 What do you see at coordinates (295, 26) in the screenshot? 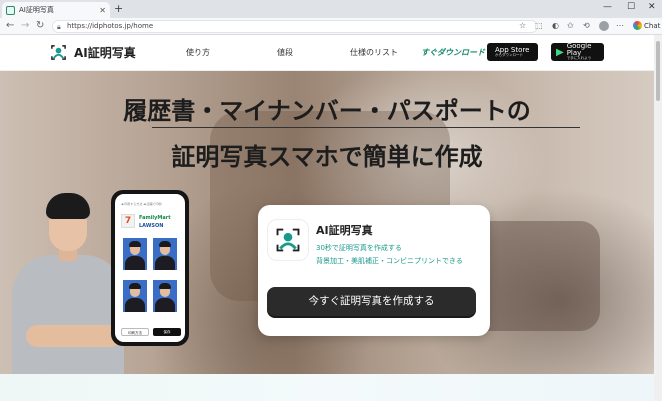
I see `url-field: 🔒︎ https://idphotos.jp/home` at bounding box center [295, 26].